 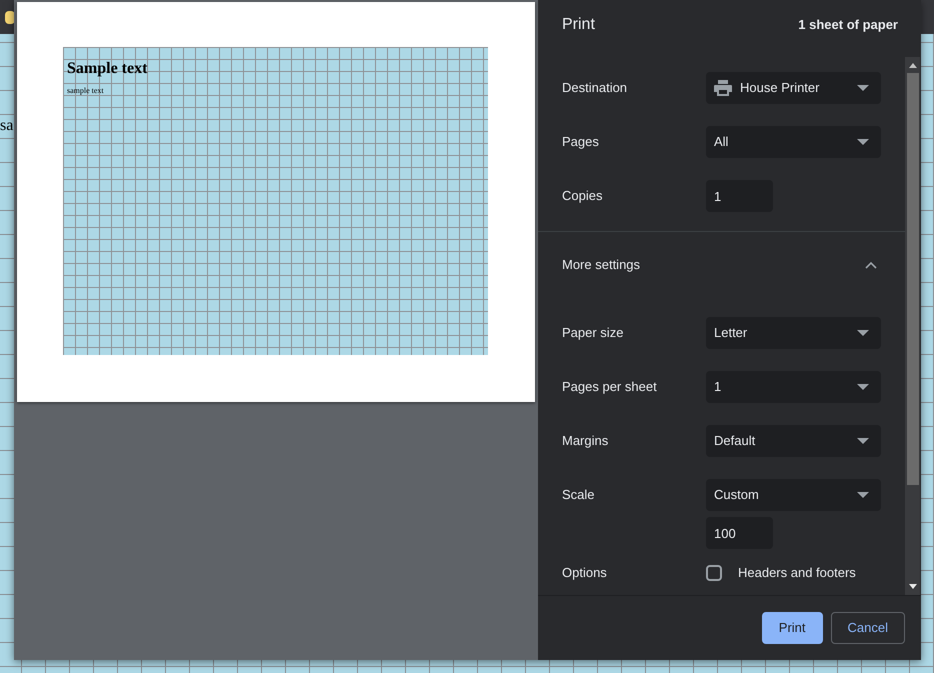 I want to click on checkbox, so click(x=714, y=573).